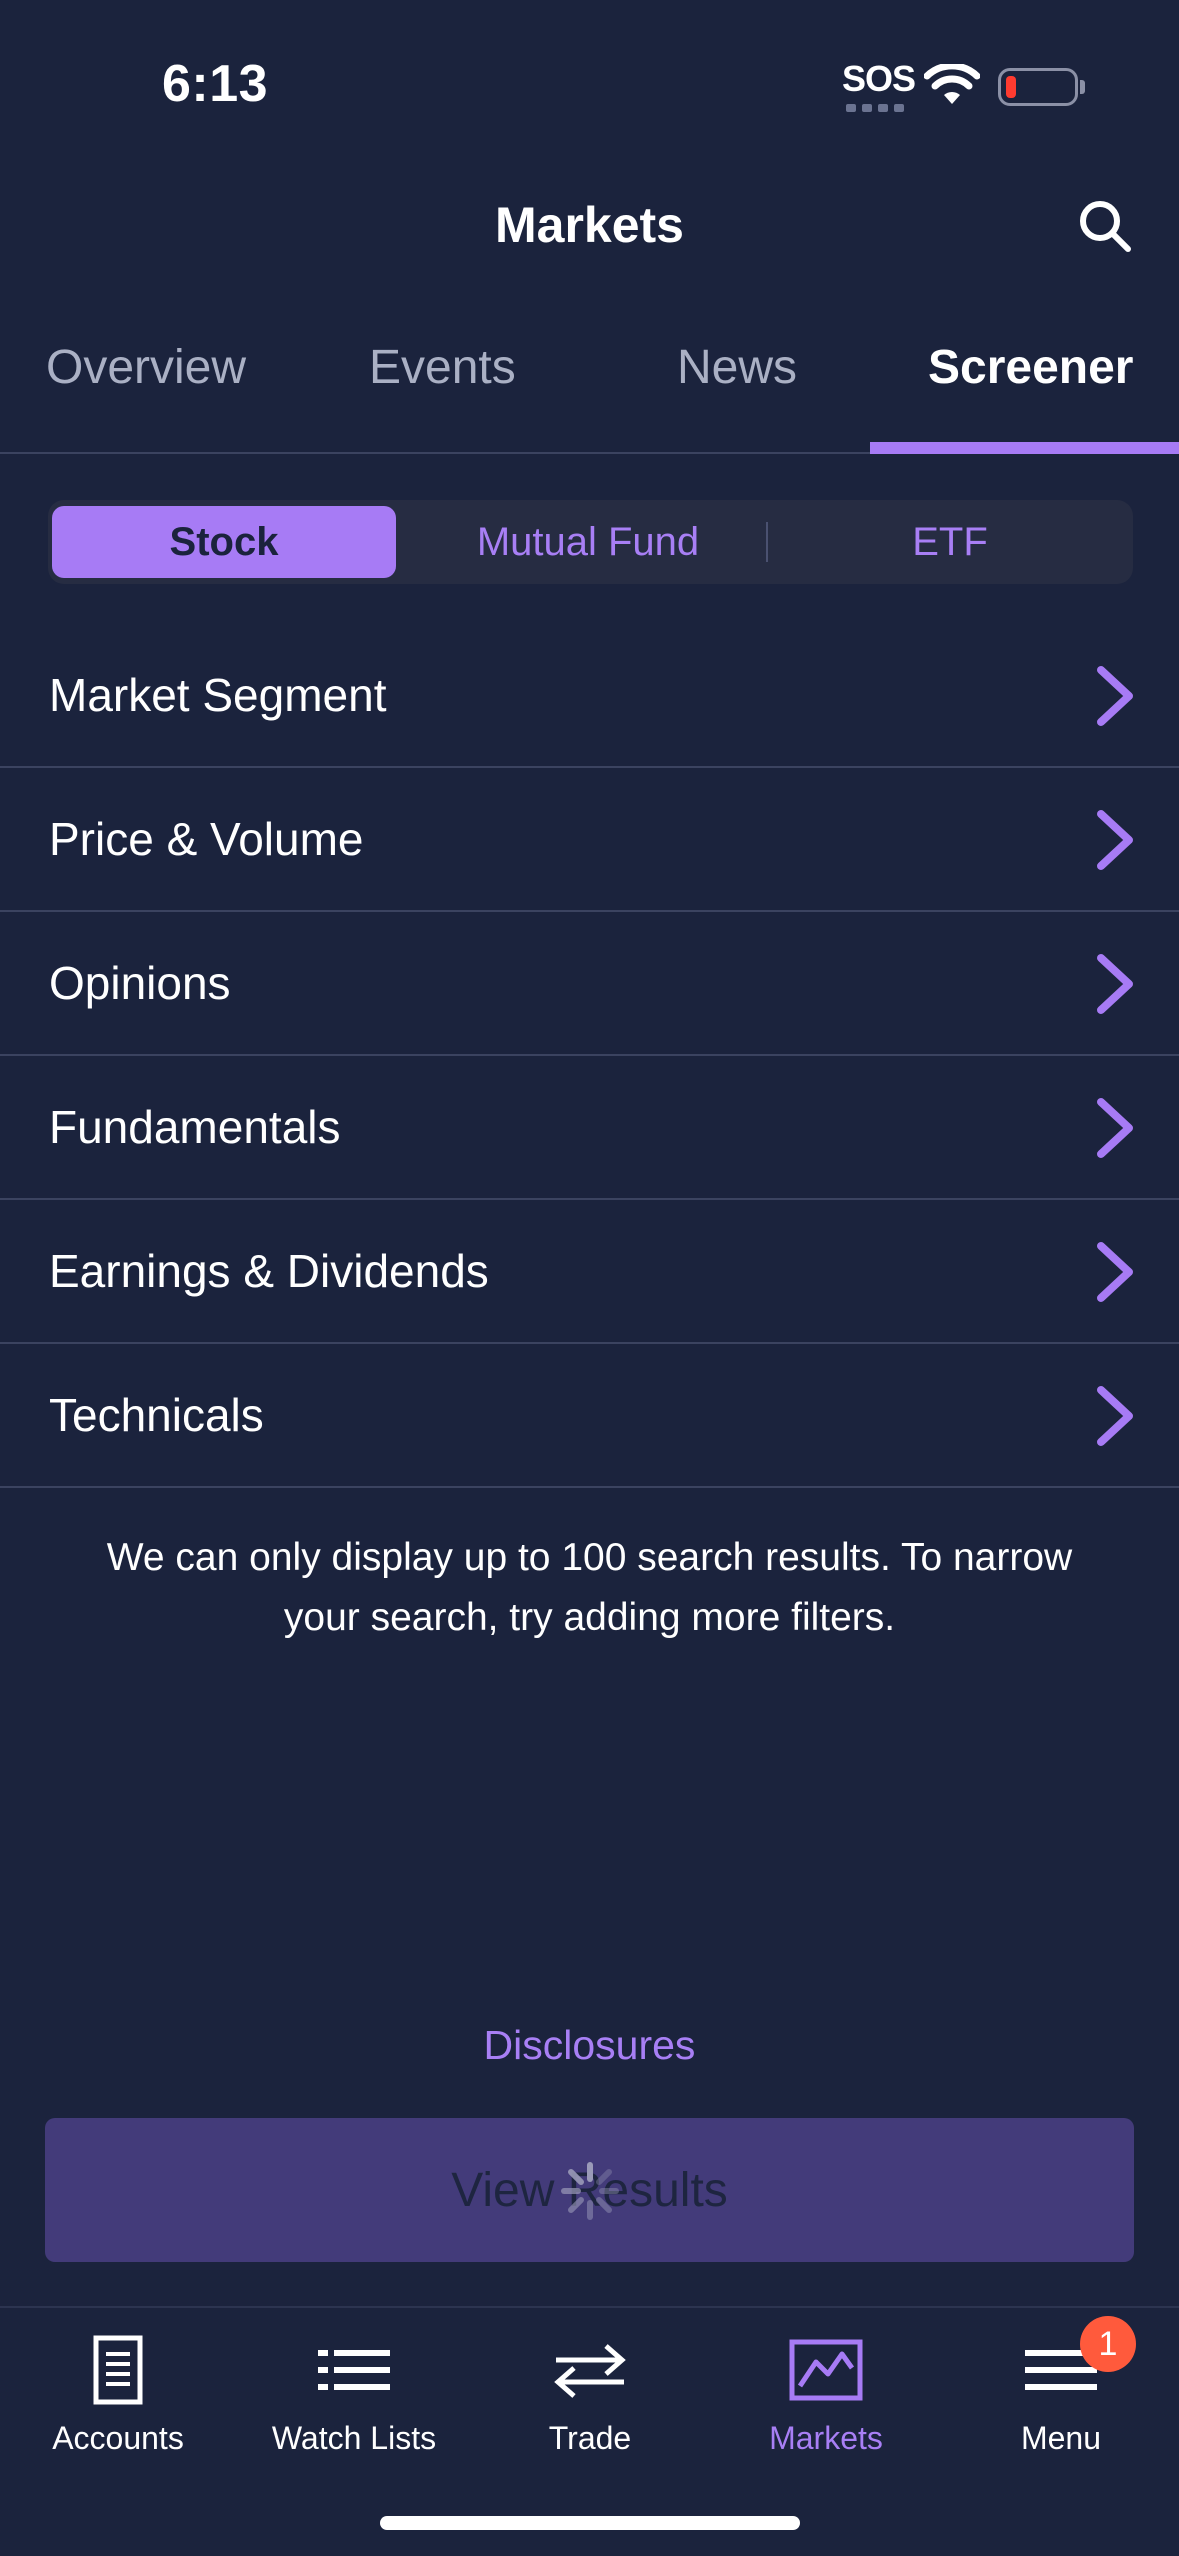 The width and height of the screenshot is (1179, 2556). Describe the element at coordinates (118, 2408) in the screenshot. I see `nav-accounts: Accounts` at that location.